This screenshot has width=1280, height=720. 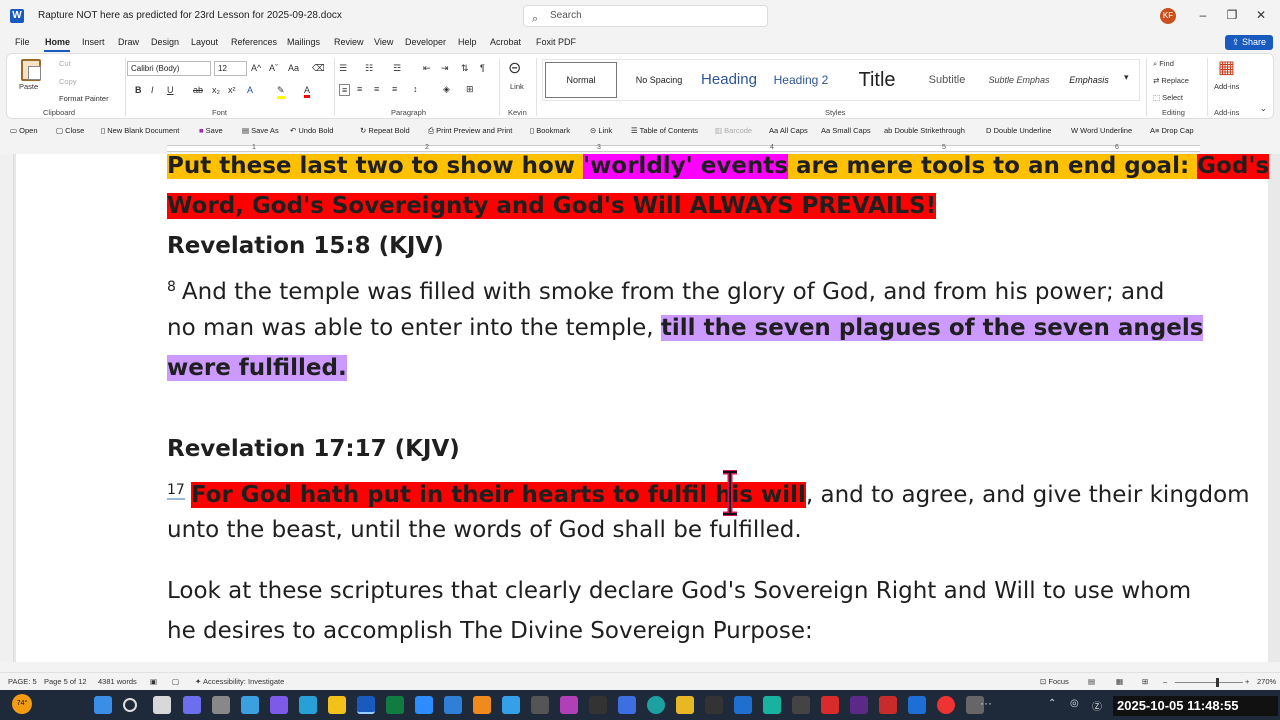 What do you see at coordinates (22, 704) in the screenshot?
I see `weather-icon: 74°` at bounding box center [22, 704].